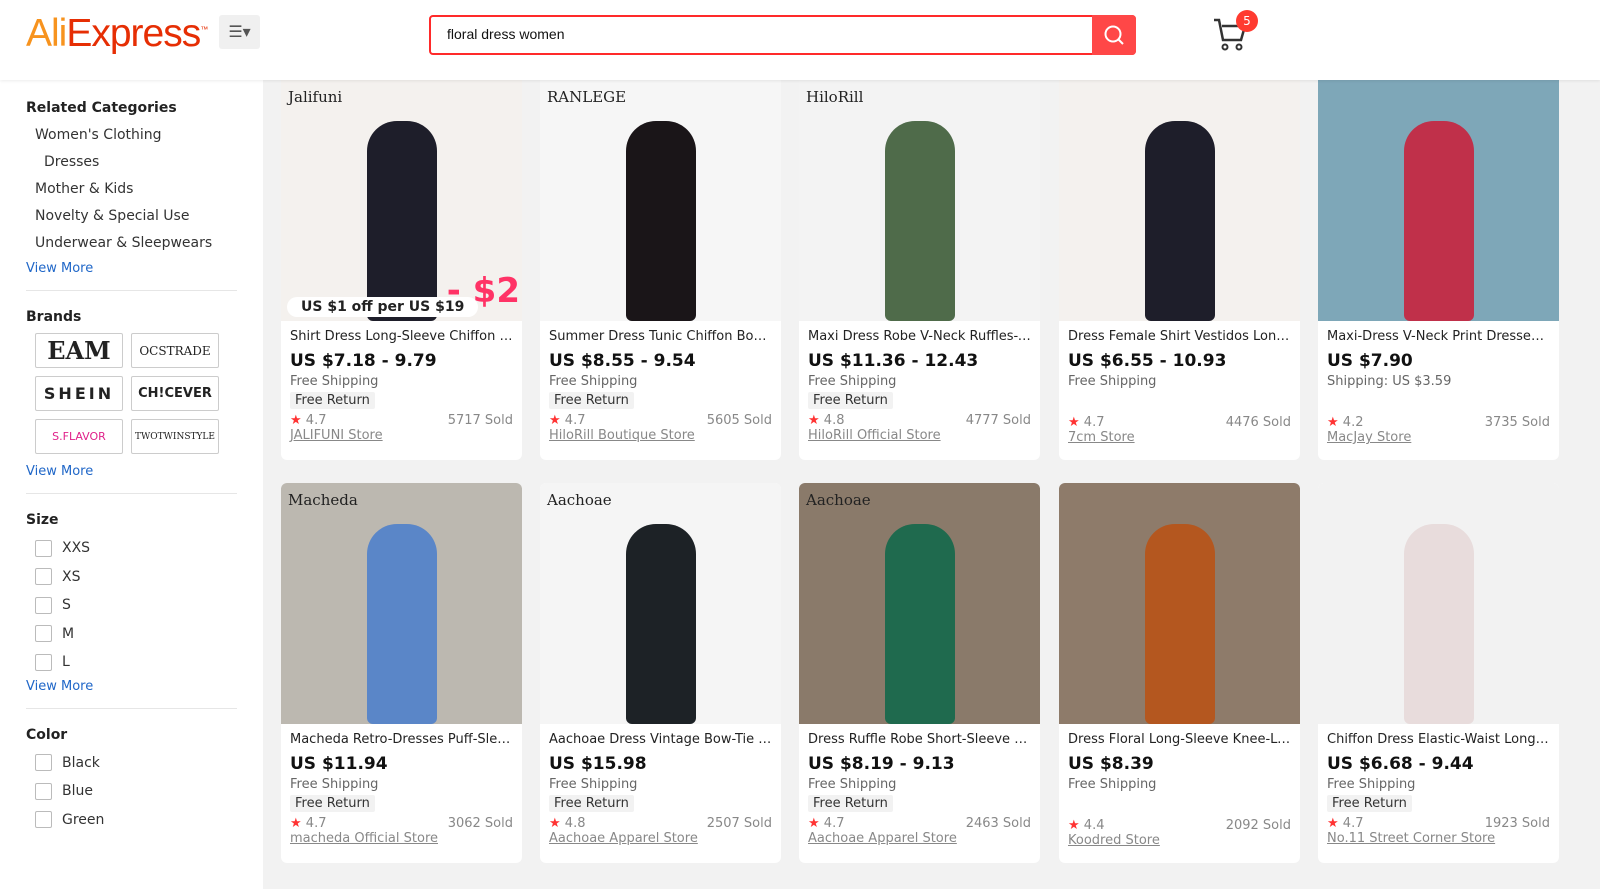 The image size is (1600, 889). What do you see at coordinates (919, 200) in the screenshot?
I see `product-image: HiloRill` at bounding box center [919, 200].